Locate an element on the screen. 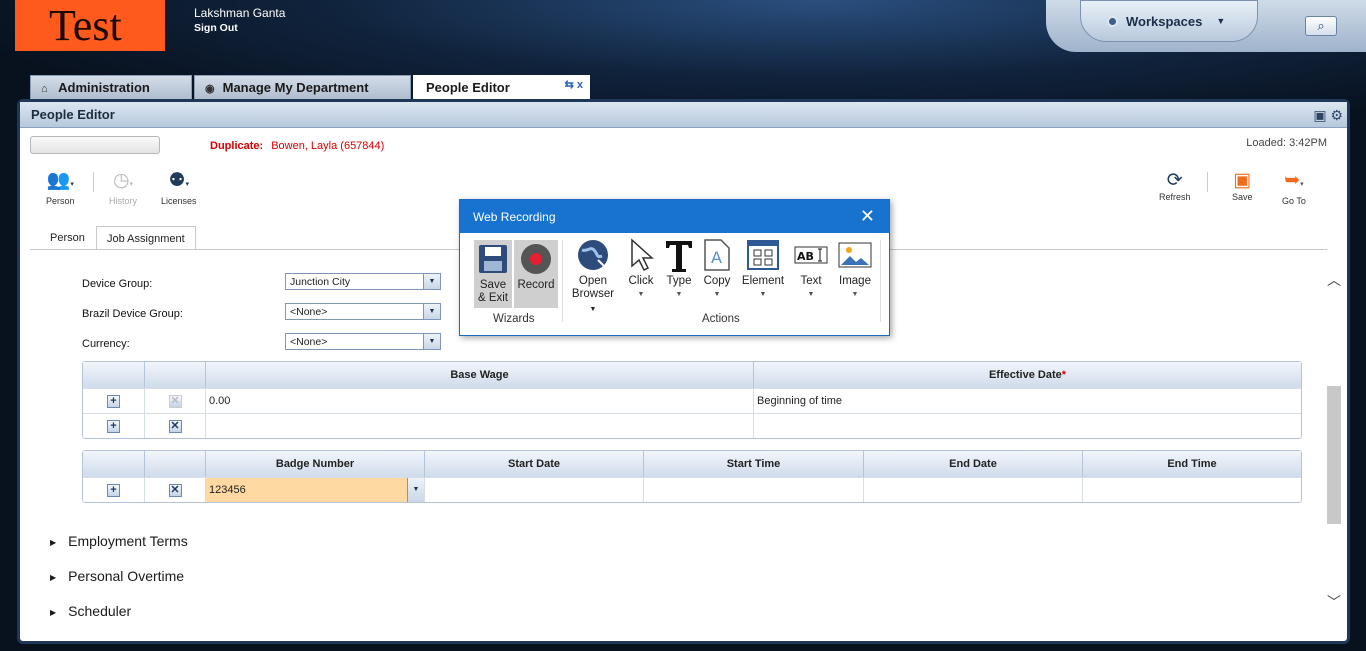  scroll-up-icon: ︿ is located at coordinates (1334, 280).